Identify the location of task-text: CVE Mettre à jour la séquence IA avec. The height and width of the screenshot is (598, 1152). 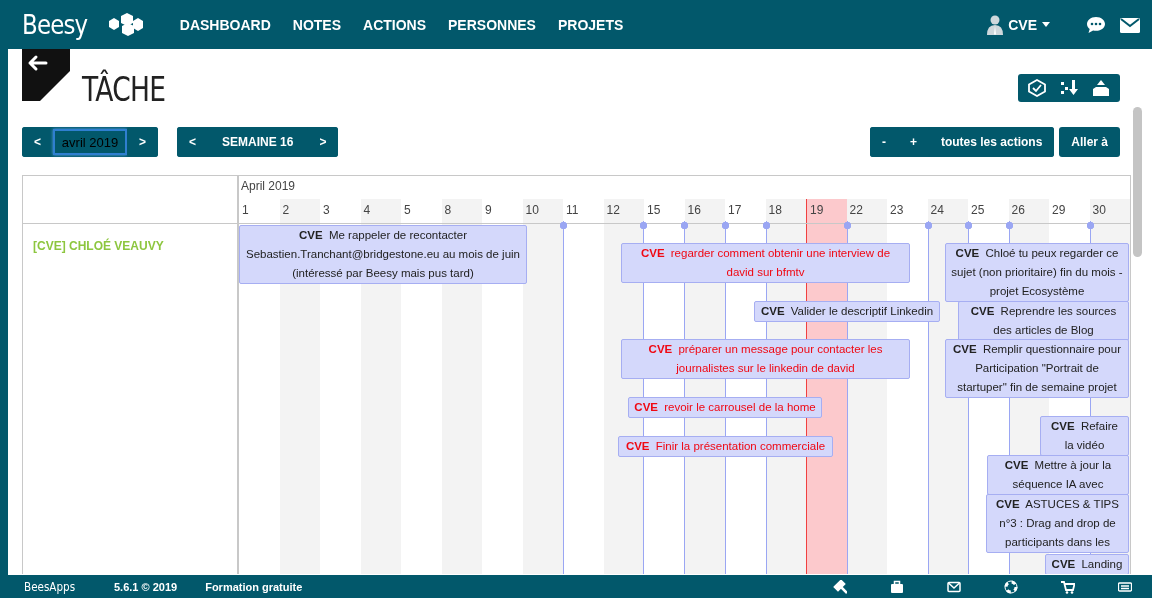
(1058, 474).